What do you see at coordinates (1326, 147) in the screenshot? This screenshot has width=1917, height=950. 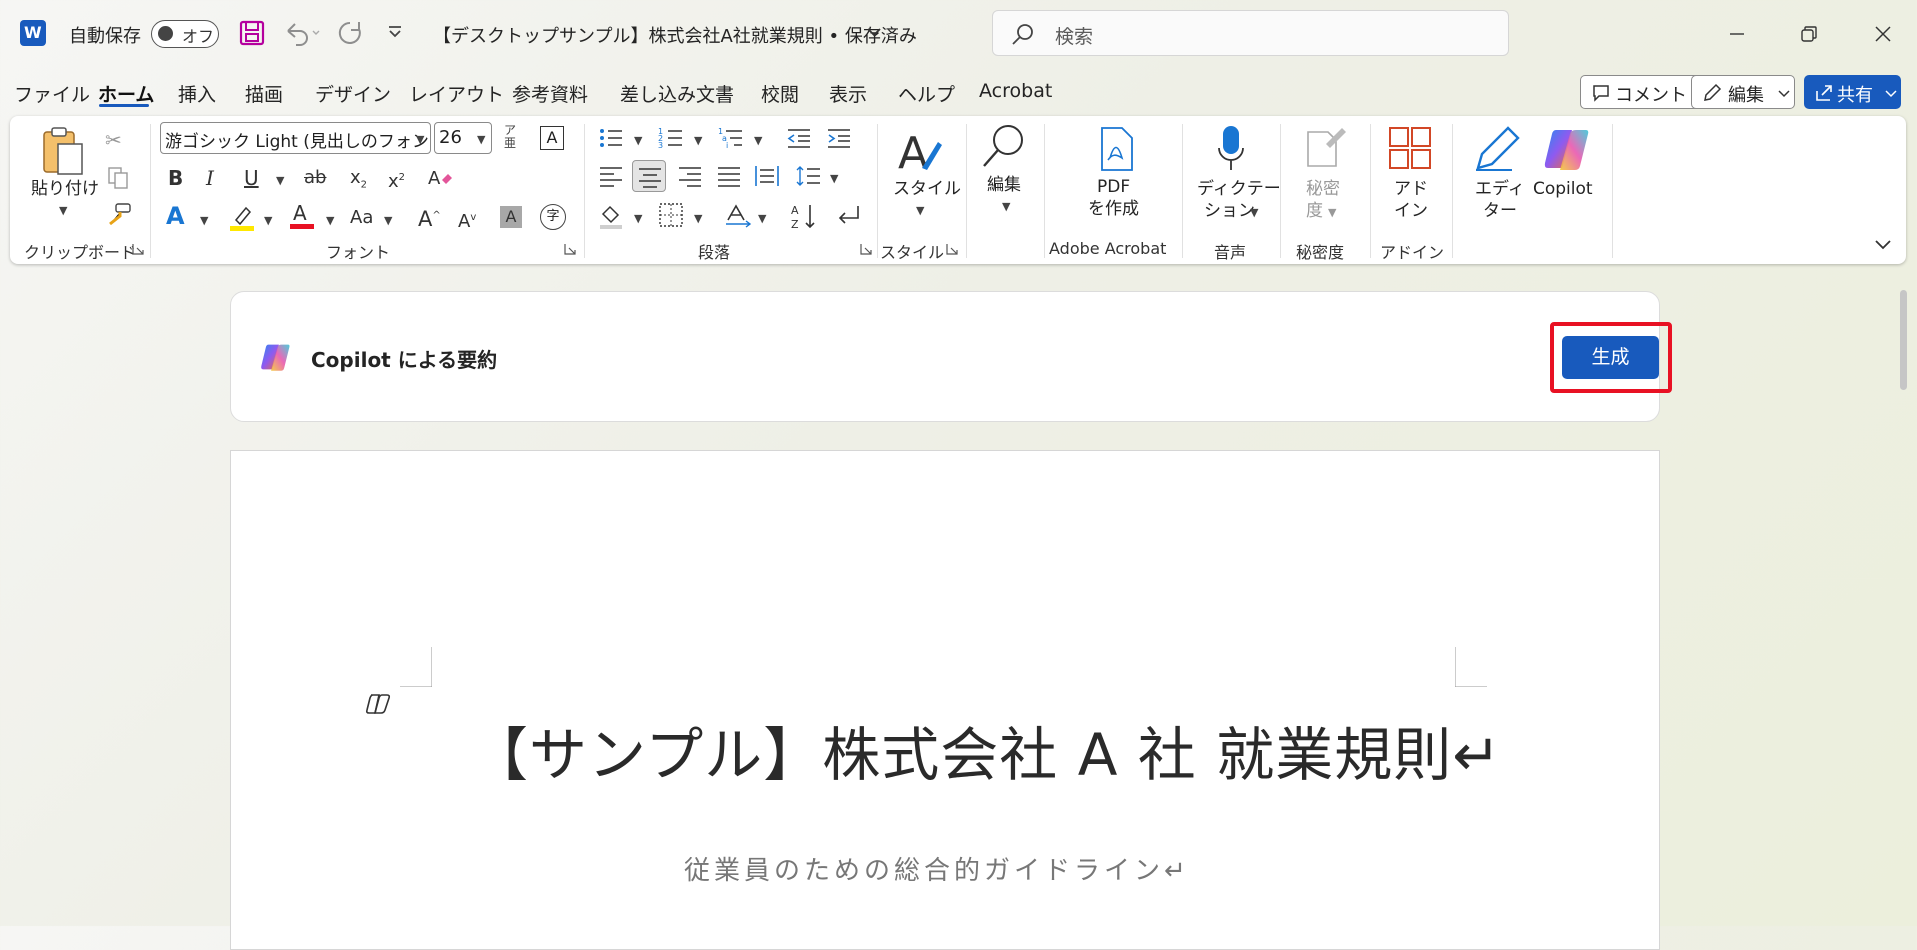 I see `sensitivity-icon` at bounding box center [1326, 147].